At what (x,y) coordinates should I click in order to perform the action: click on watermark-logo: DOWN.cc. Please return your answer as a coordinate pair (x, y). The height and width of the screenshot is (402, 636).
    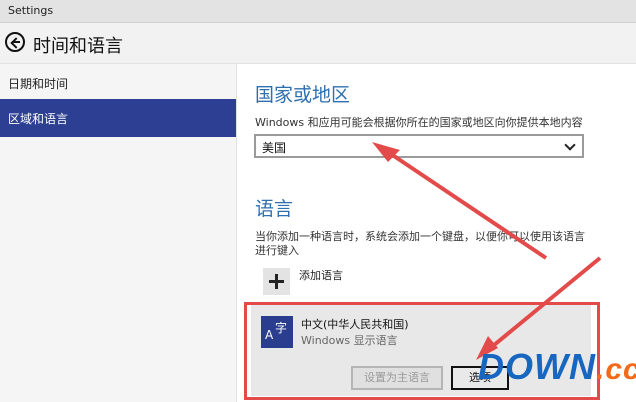
    Looking at the image, I should click on (557, 371).